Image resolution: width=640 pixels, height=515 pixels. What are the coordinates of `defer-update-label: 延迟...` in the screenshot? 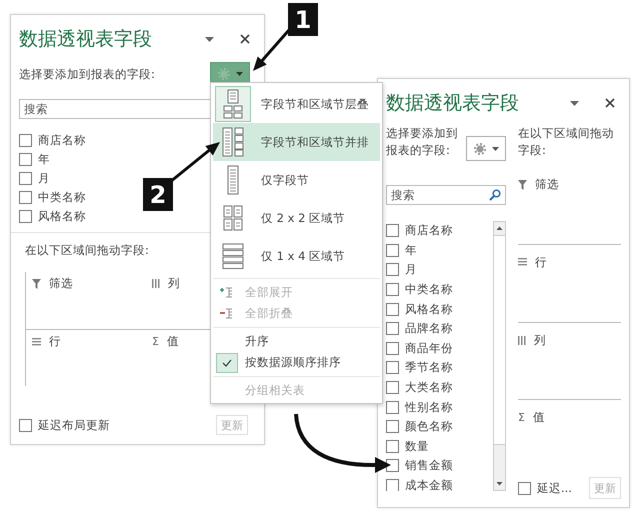 It's located at (554, 488).